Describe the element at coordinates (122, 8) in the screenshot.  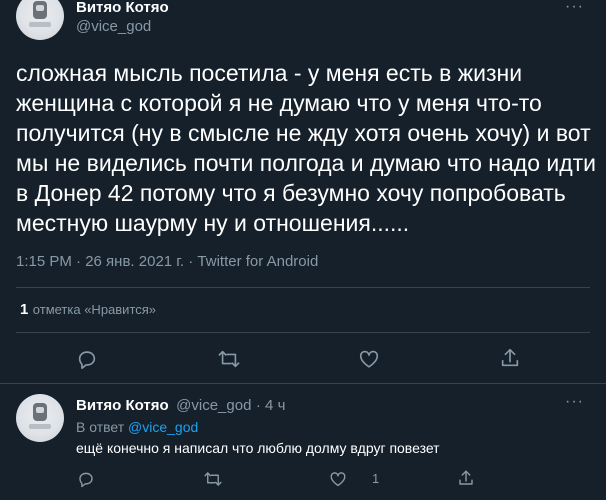
I see `author-name: Витяо Котяо` at that location.